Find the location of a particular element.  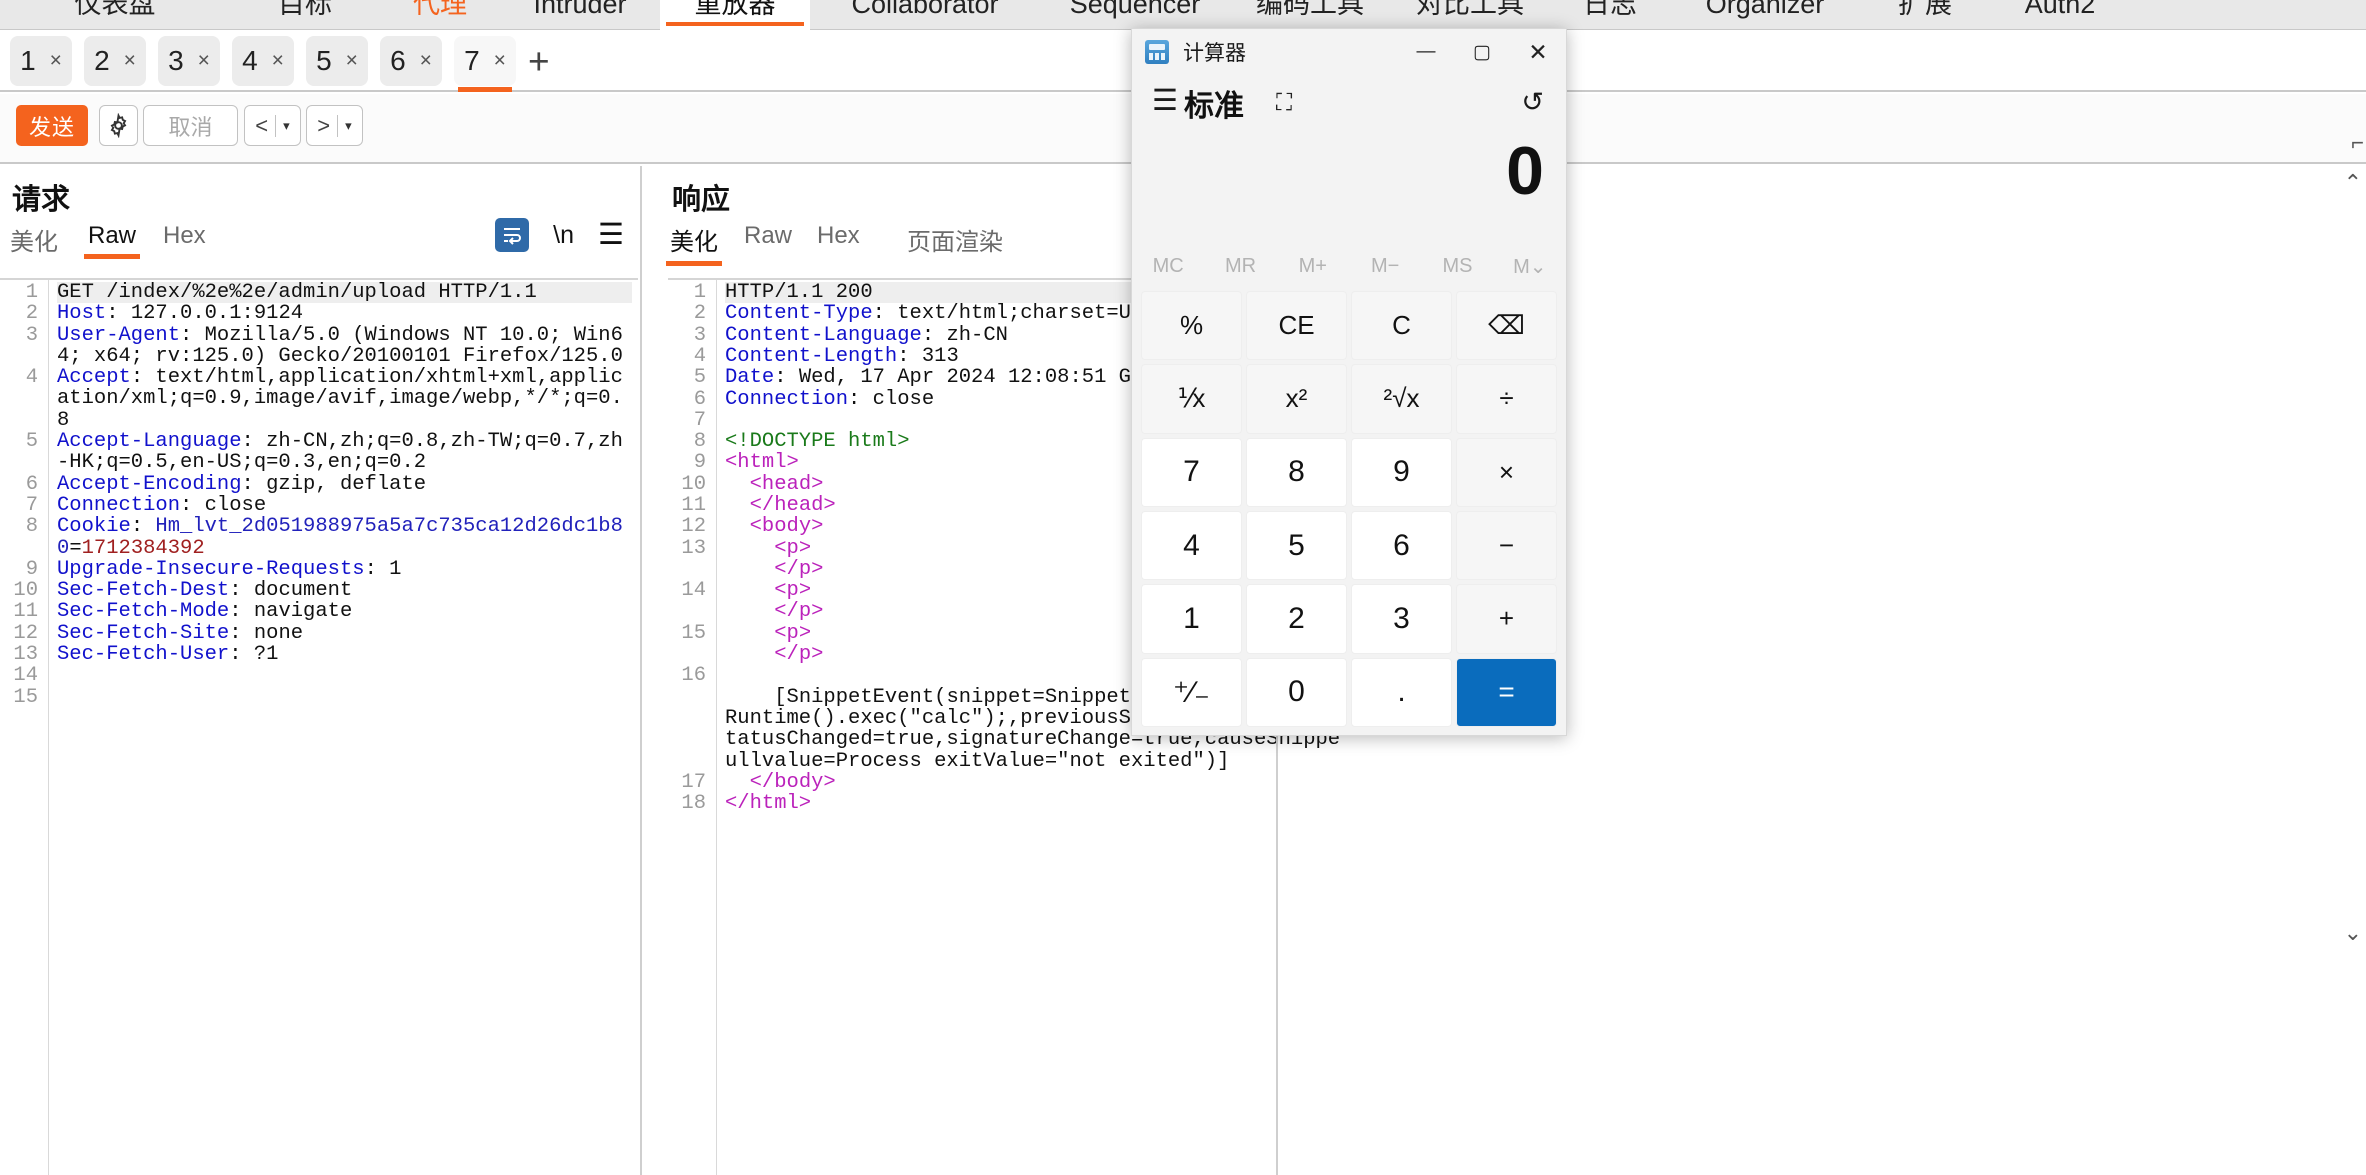

main-tab-5: Collaborator is located at coordinates (925, 15).